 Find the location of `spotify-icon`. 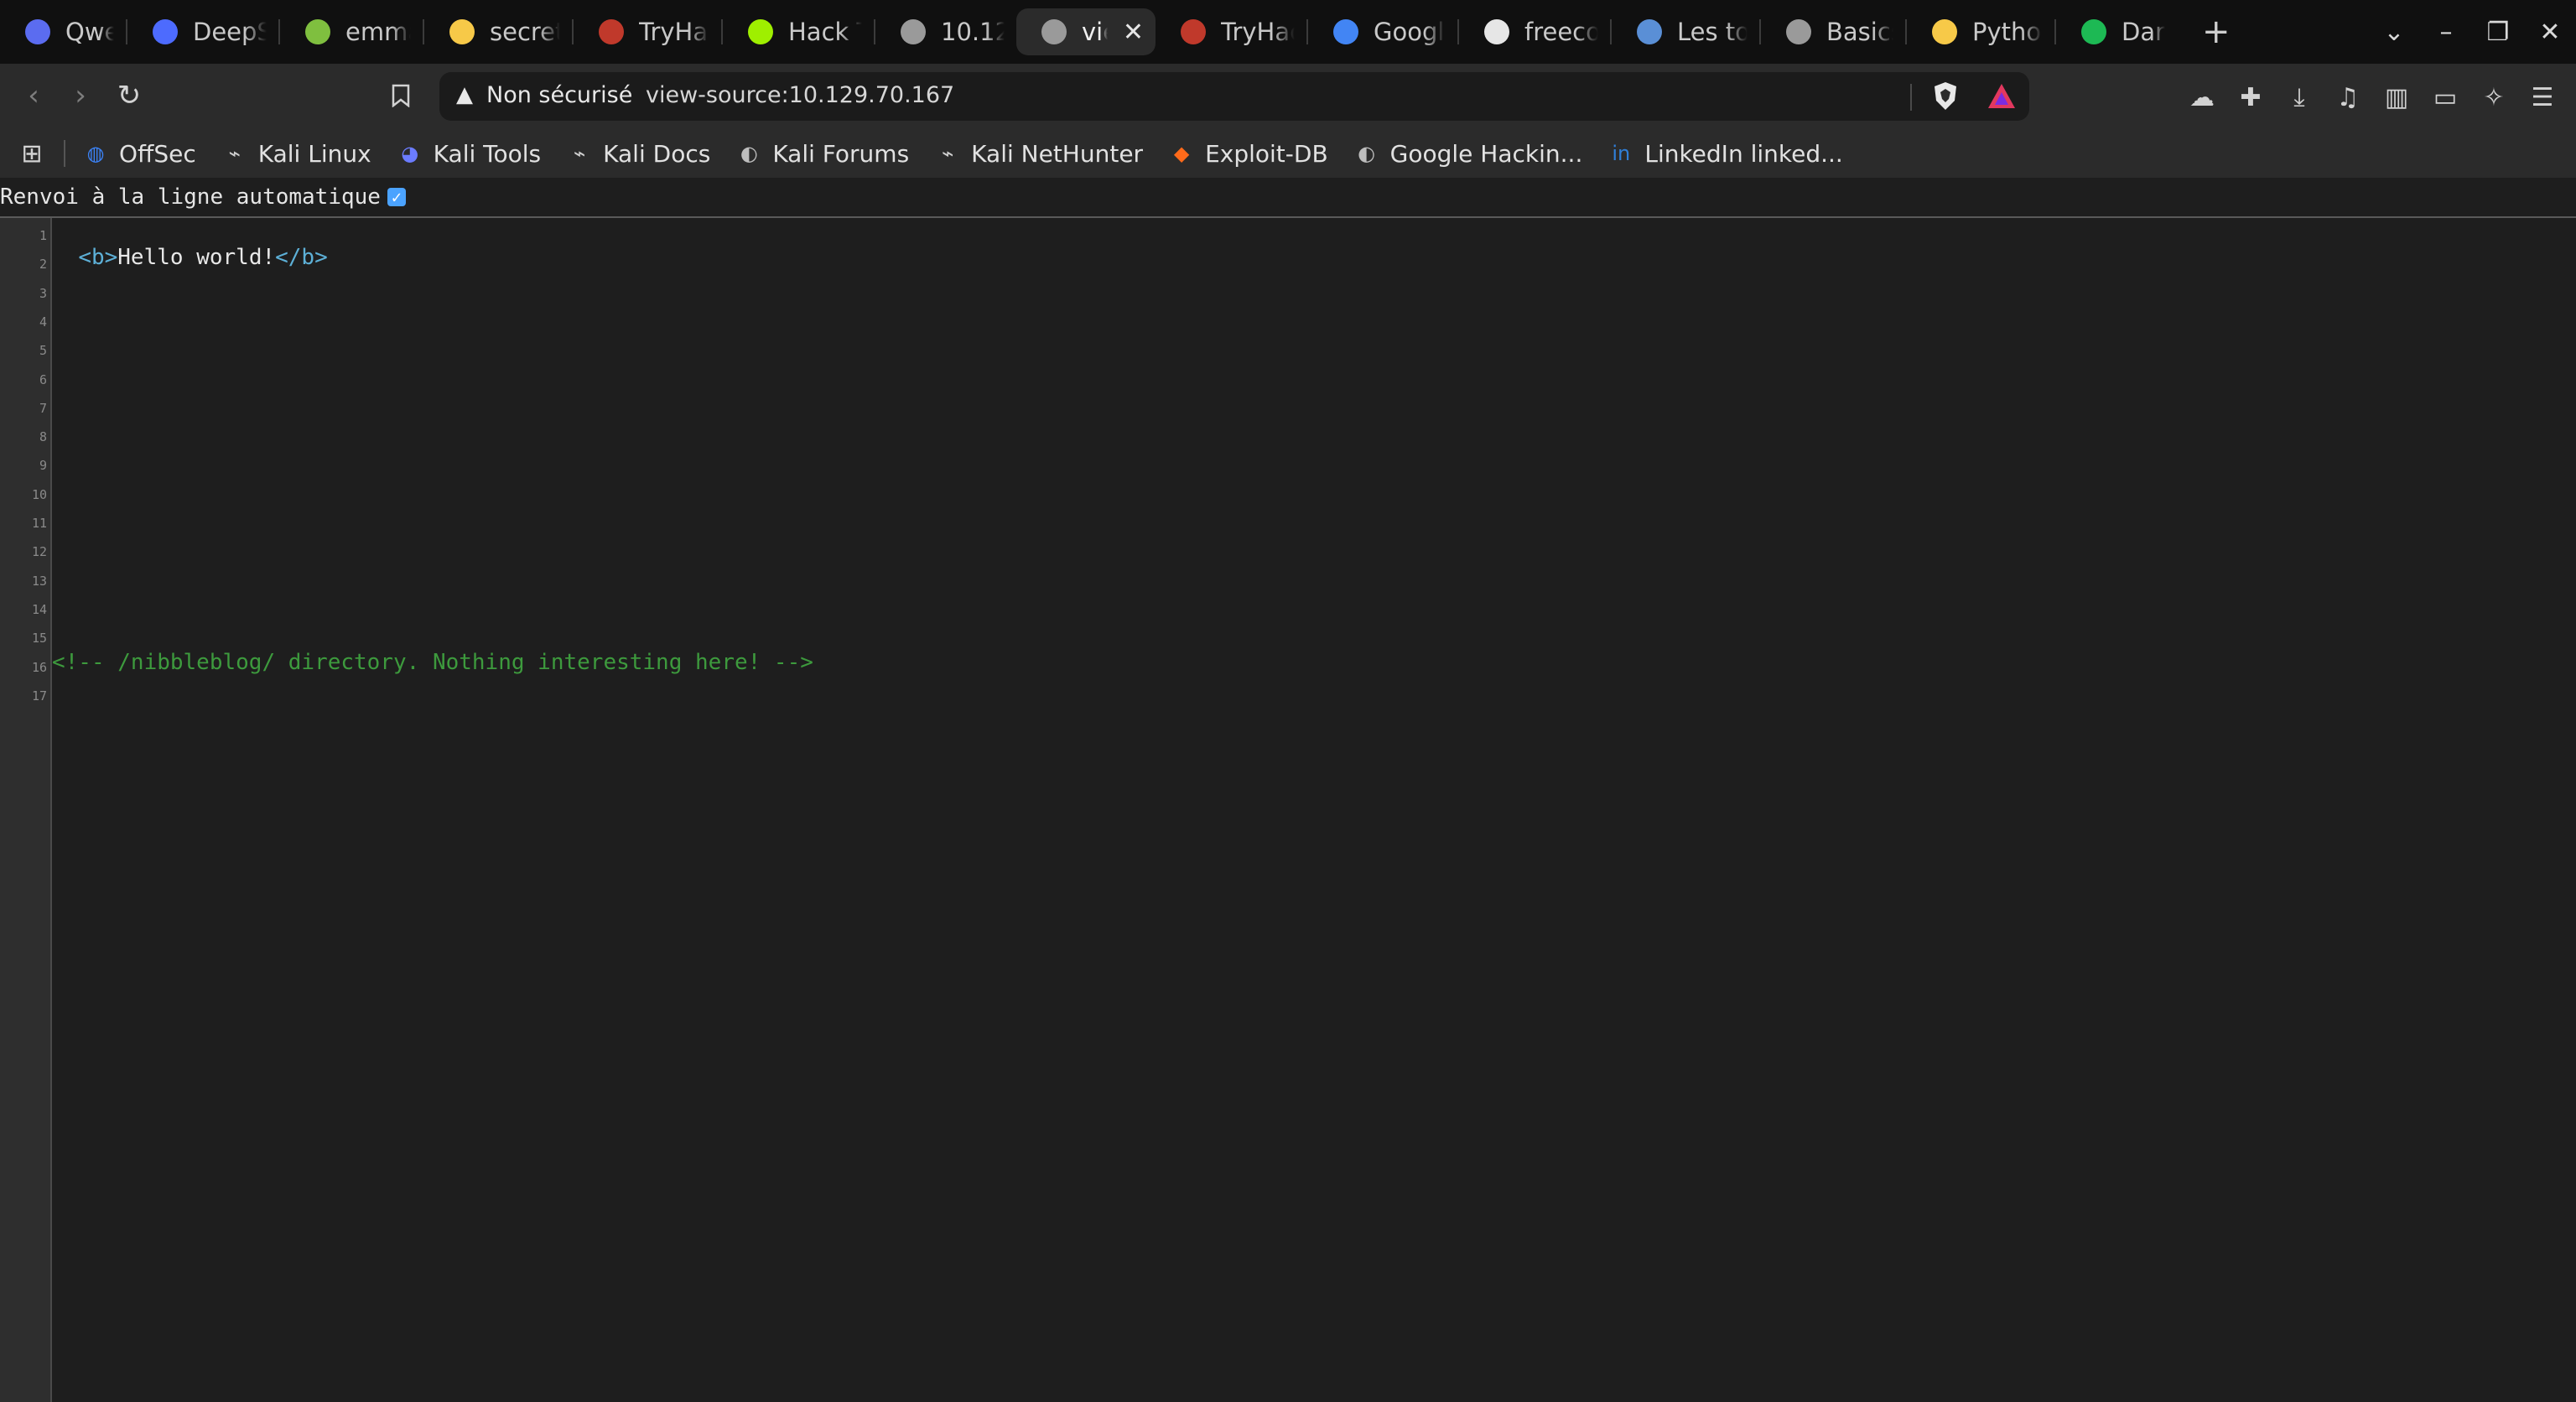

spotify-icon is located at coordinates (2093, 31).